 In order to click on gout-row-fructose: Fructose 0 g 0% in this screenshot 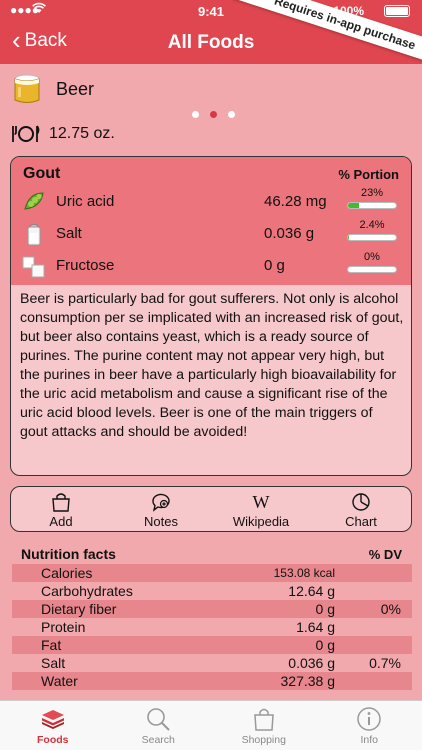, I will do `click(211, 266)`.